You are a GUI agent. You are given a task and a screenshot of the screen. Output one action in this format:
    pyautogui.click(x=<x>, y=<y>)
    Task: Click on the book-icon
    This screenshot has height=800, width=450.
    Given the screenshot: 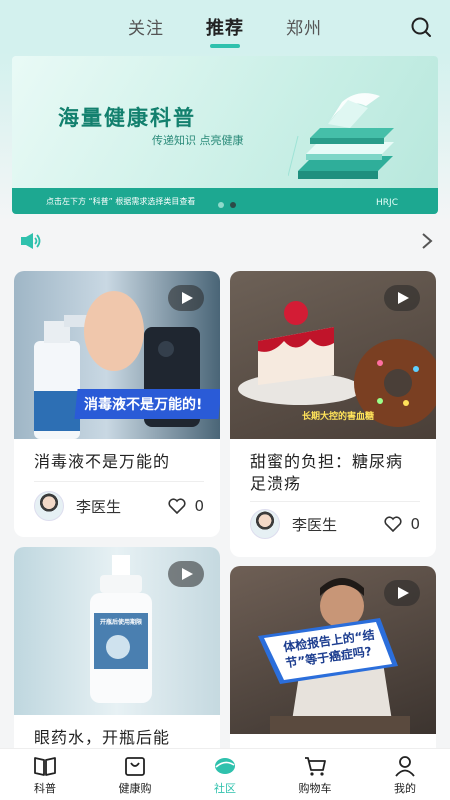 What is the action you would take?
    pyautogui.click(x=45, y=766)
    